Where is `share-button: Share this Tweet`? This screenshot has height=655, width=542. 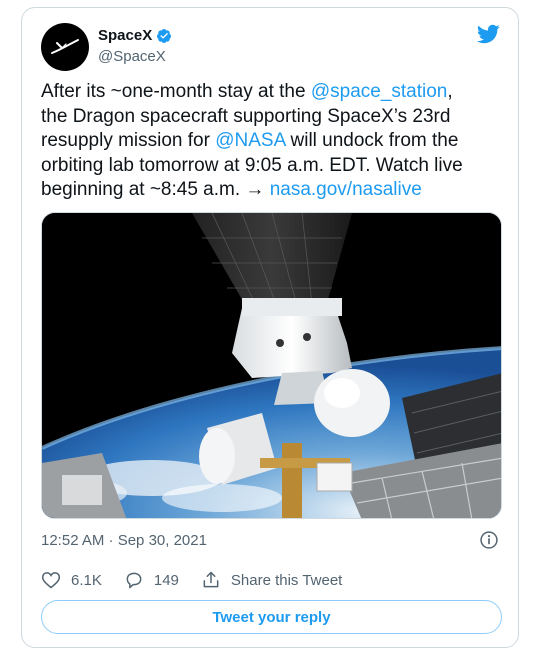 share-button: Share this Tweet is located at coordinates (271, 580).